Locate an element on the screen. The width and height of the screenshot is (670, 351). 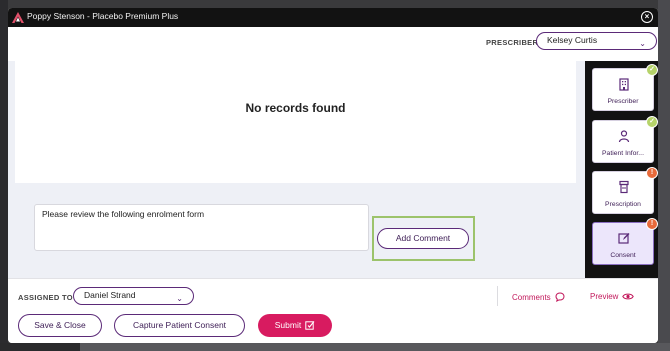
add-comment-button: Add Comment is located at coordinates (423, 238).